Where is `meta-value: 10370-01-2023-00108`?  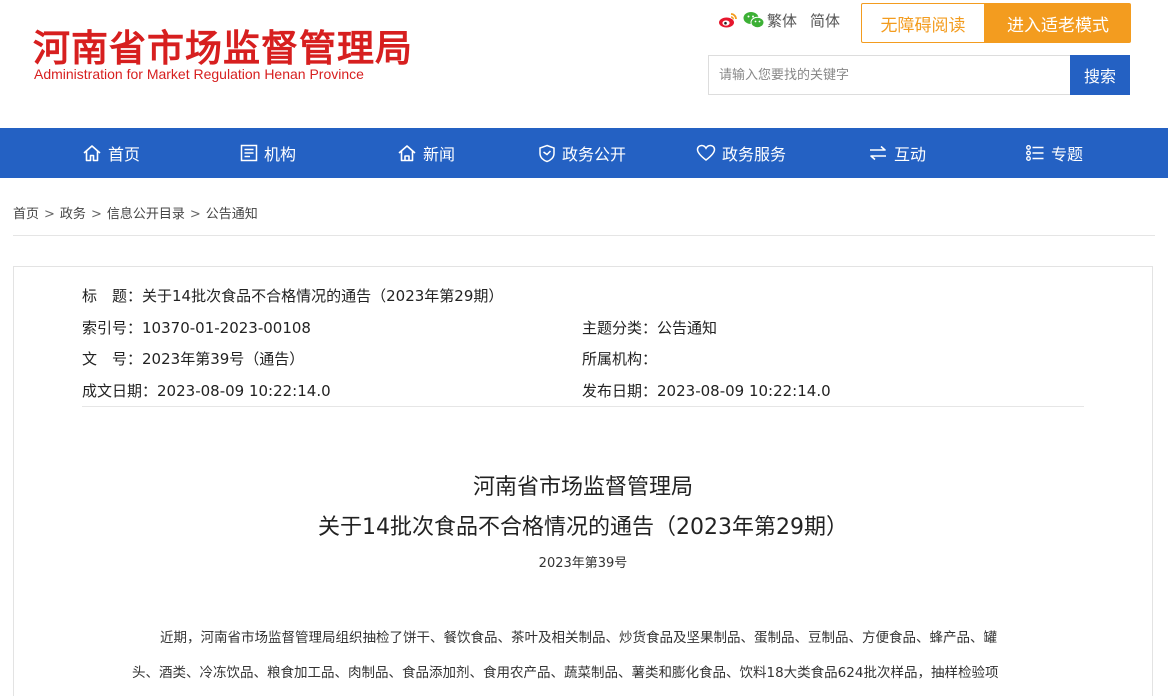
meta-value: 10370-01-2023-00108 is located at coordinates (226, 328).